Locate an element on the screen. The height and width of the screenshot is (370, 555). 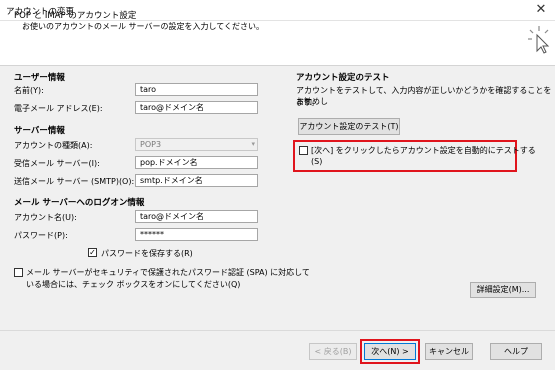
password-input: ****** is located at coordinates (196, 234).